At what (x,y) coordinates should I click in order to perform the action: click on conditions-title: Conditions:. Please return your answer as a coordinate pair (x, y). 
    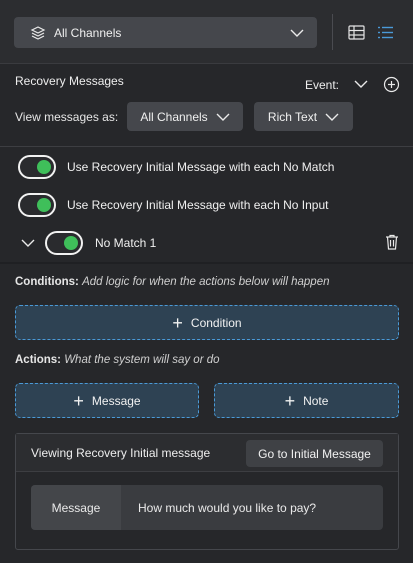
    Looking at the image, I should click on (47, 282).